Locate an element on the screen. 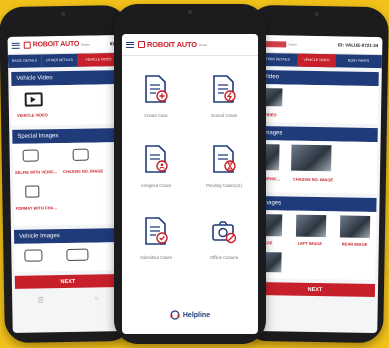 This screenshot has width=389, height=348. car-front-icon is located at coordinates (33, 255).